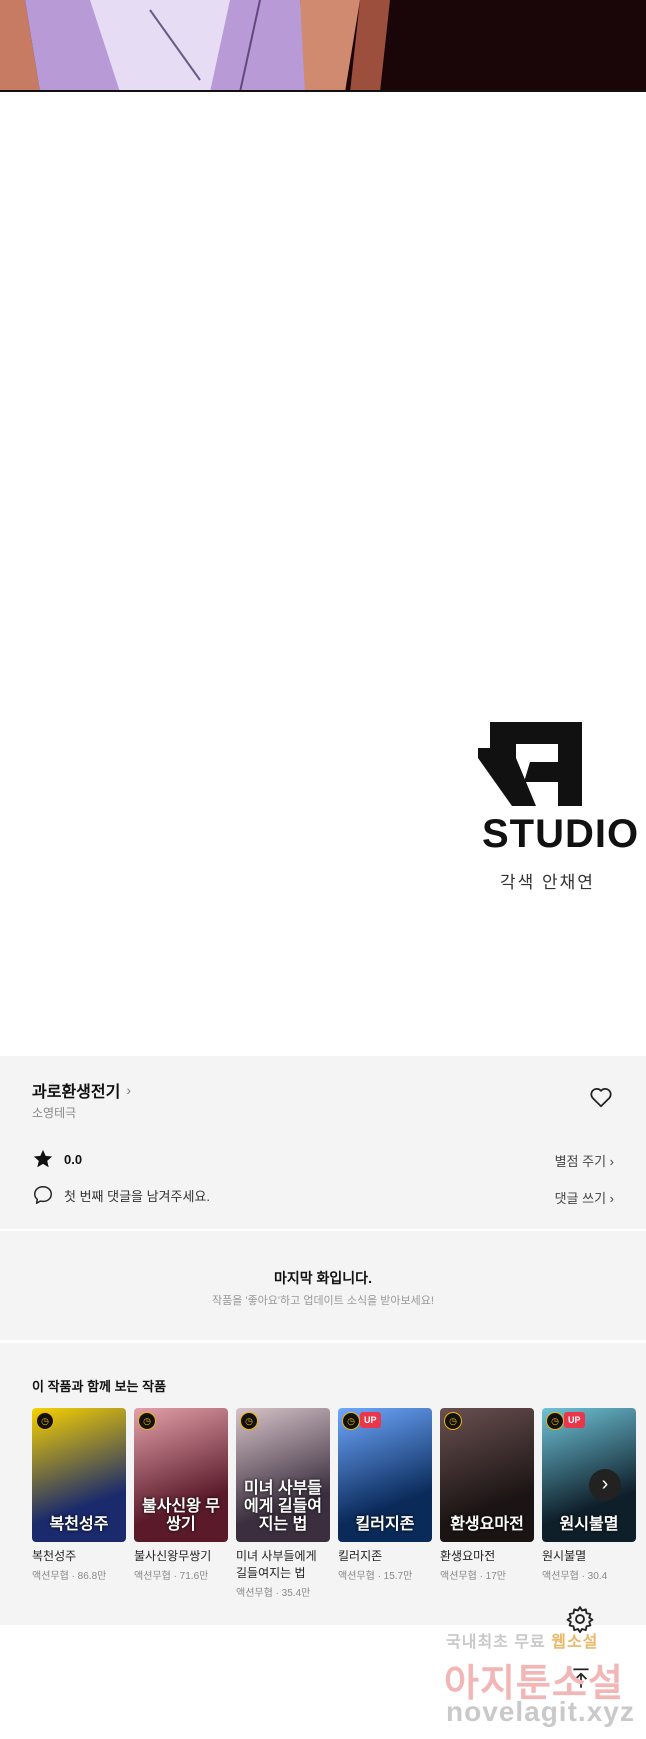  Describe the element at coordinates (137, 1196) in the screenshot. I see `comment-prompt: 첫 번째 댓글을 남겨주세요.` at that location.